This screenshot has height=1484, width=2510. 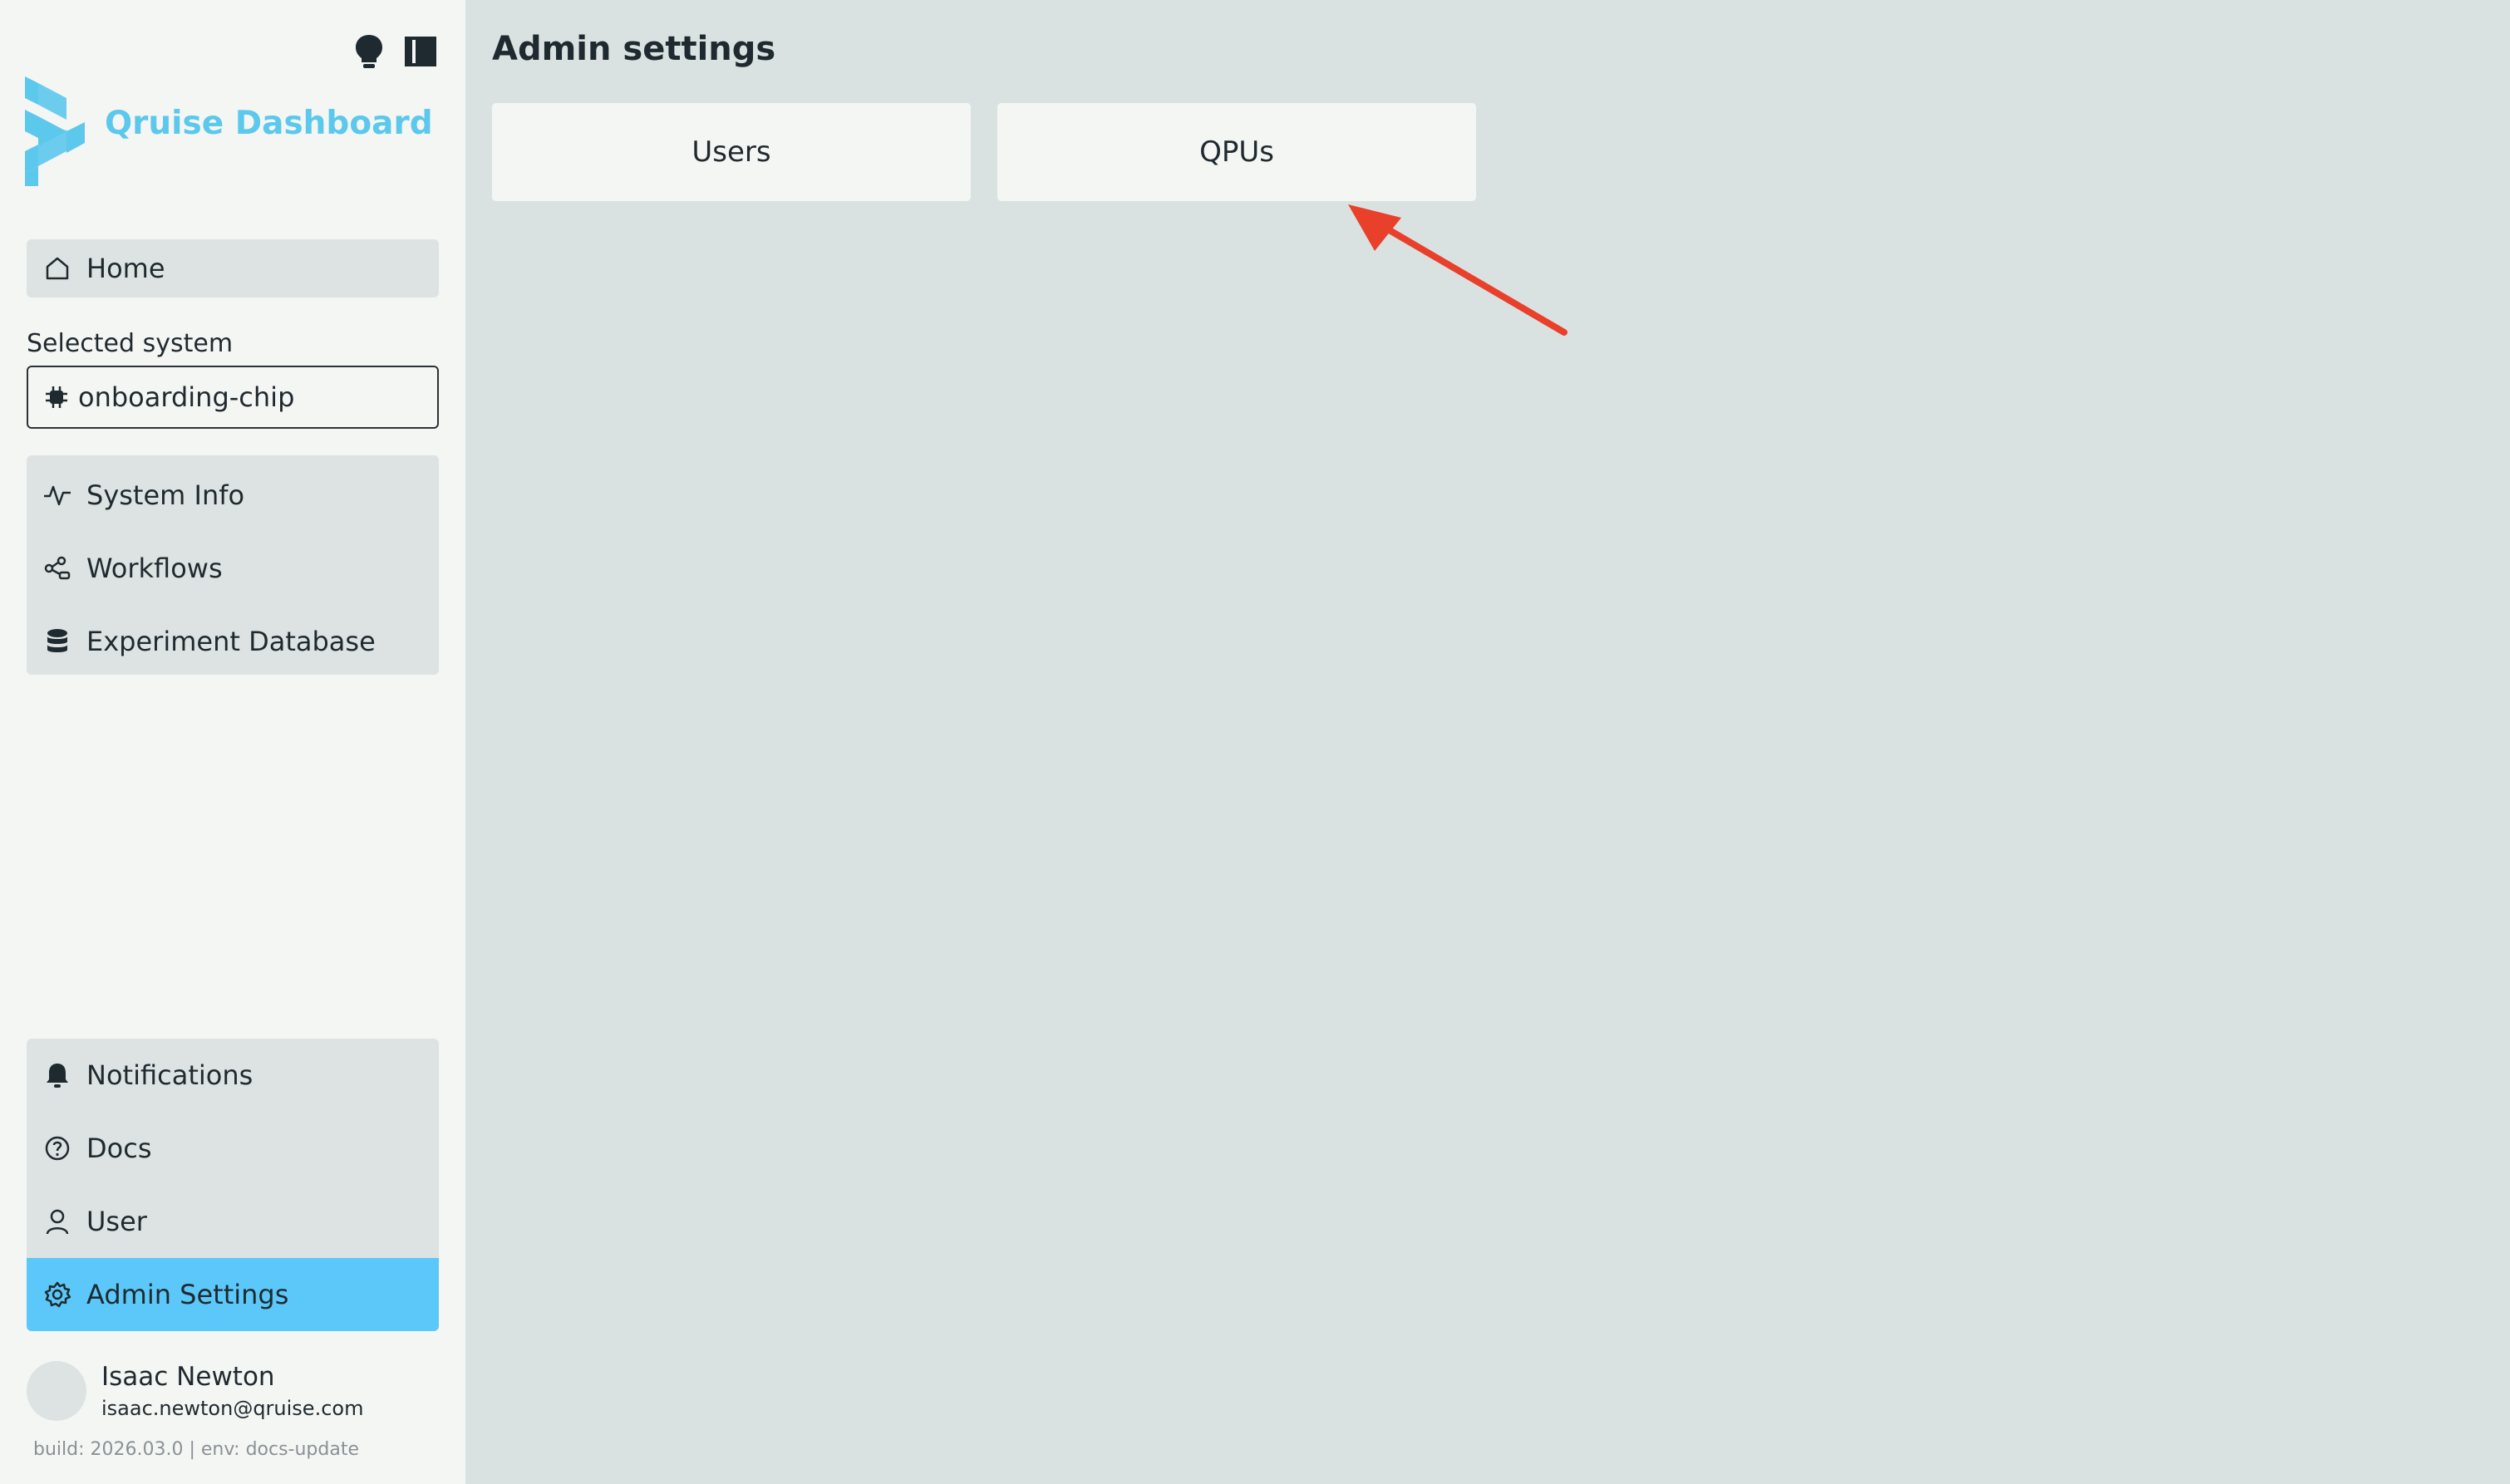 I want to click on home-icon, so click(x=57, y=268).